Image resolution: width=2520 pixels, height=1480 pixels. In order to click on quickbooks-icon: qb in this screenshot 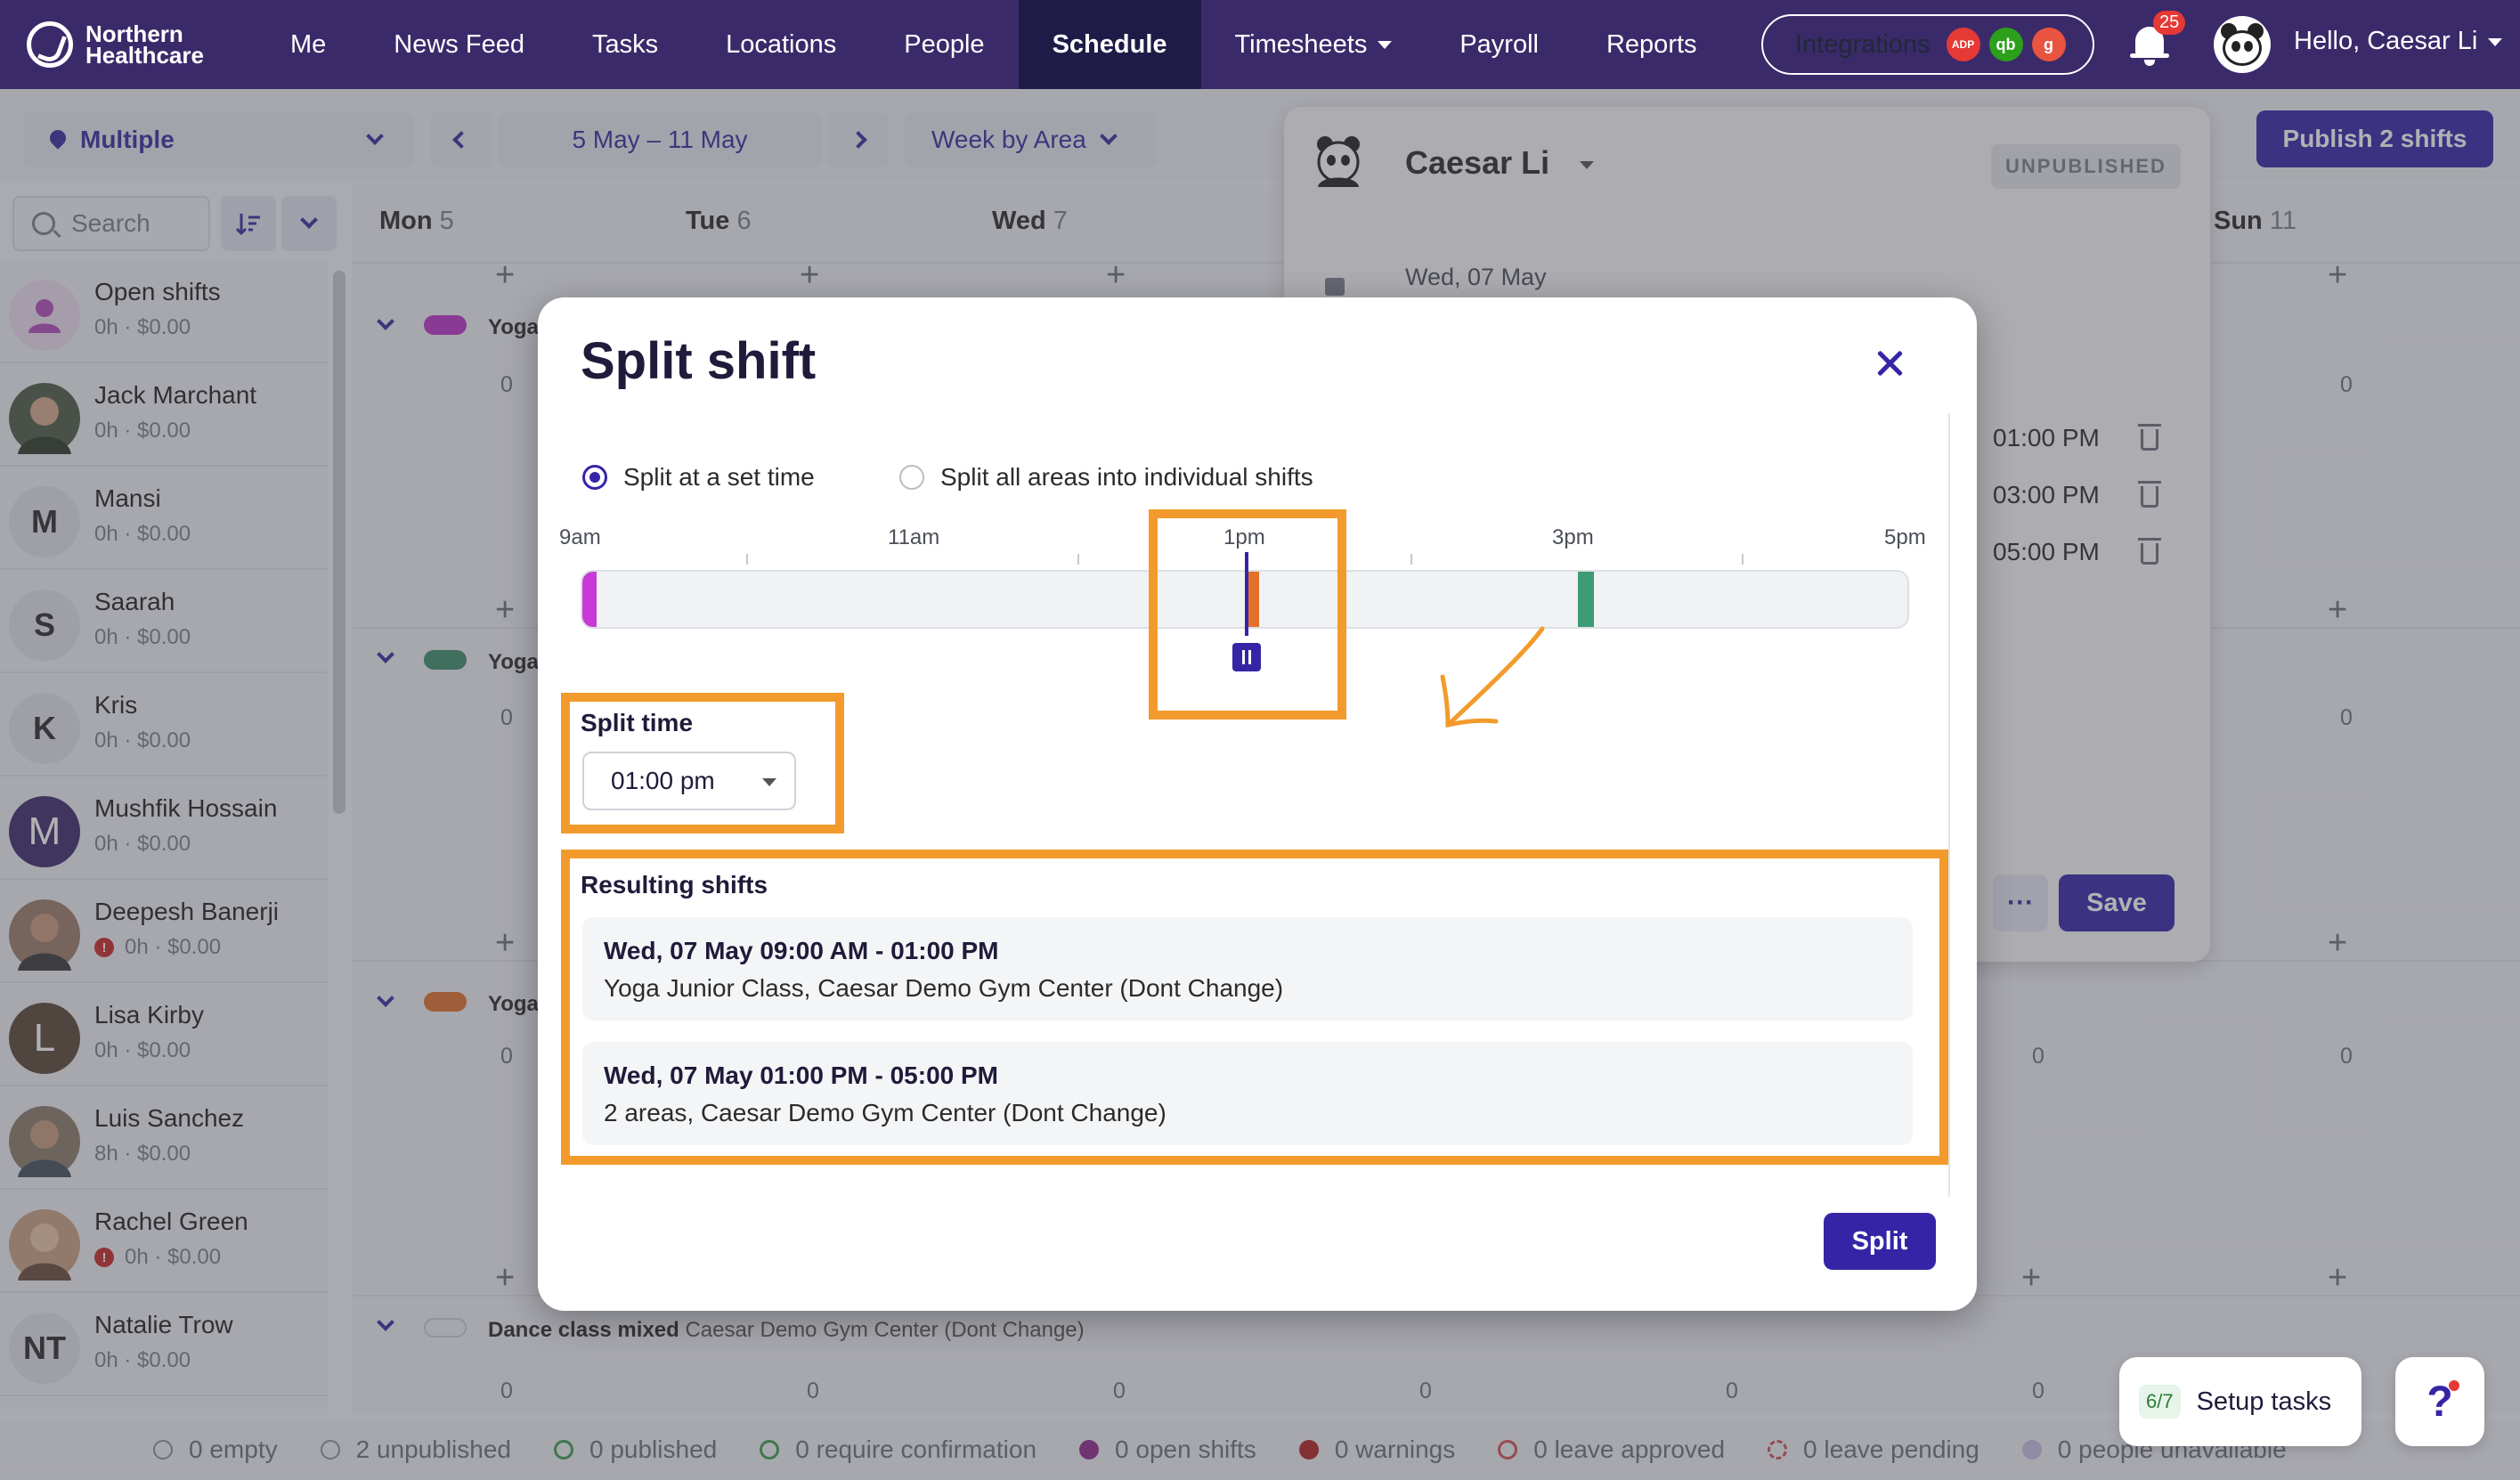, I will do `click(2006, 44)`.